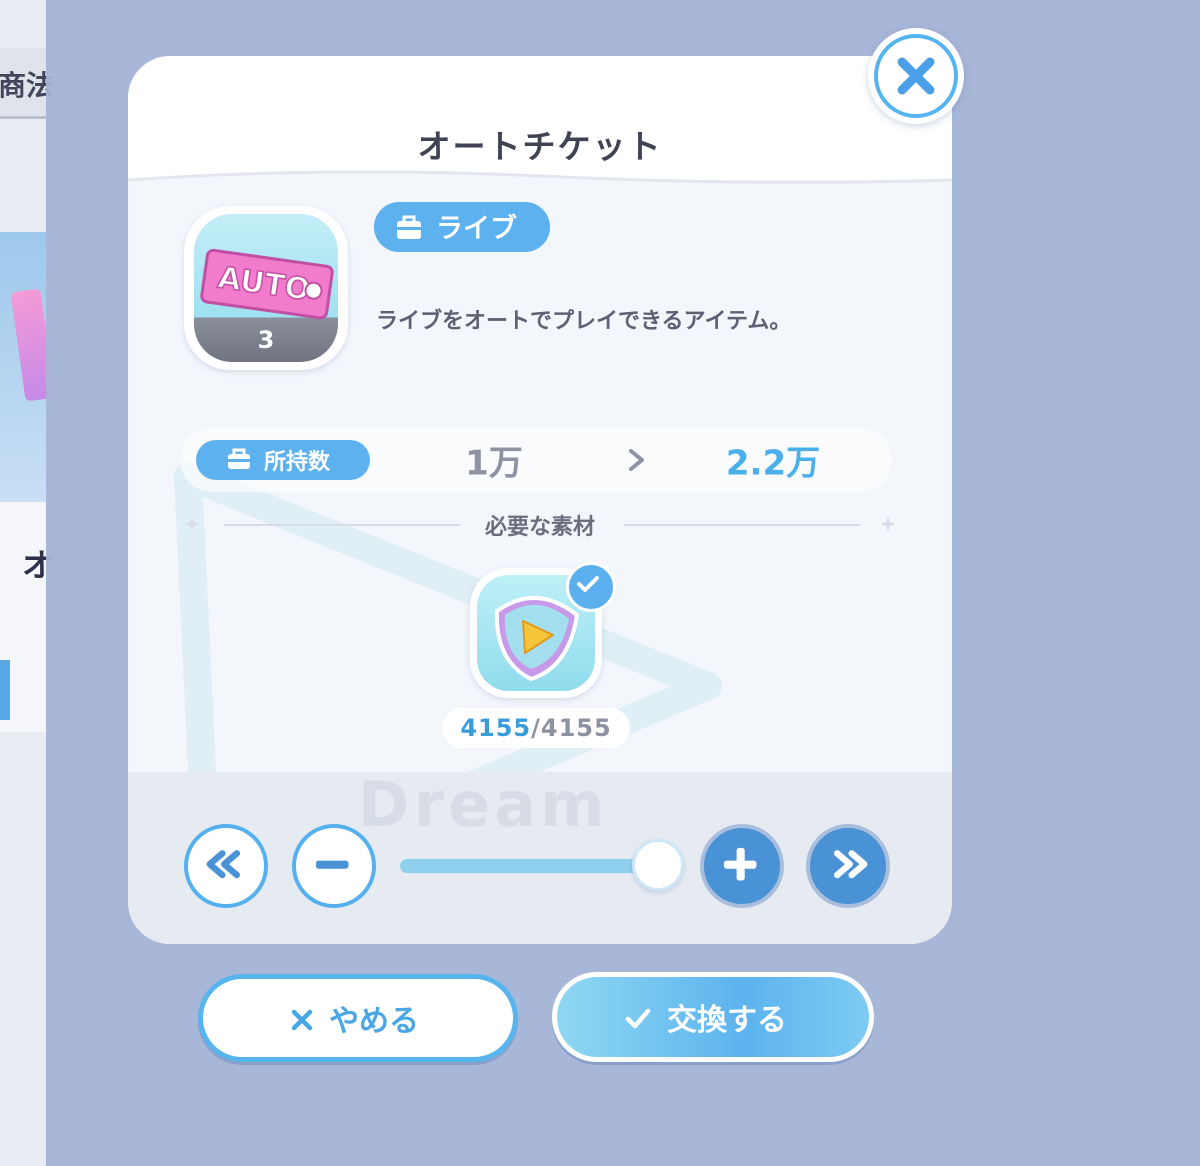  I want to click on item-thumbnail: AUTO 3, so click(266, 288).